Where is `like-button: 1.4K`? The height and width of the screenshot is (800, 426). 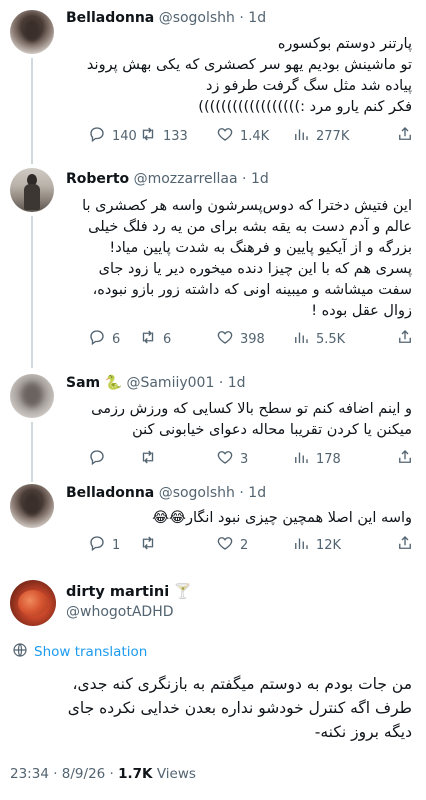 like-button: 1.4K is located at coordinates (242, 136).